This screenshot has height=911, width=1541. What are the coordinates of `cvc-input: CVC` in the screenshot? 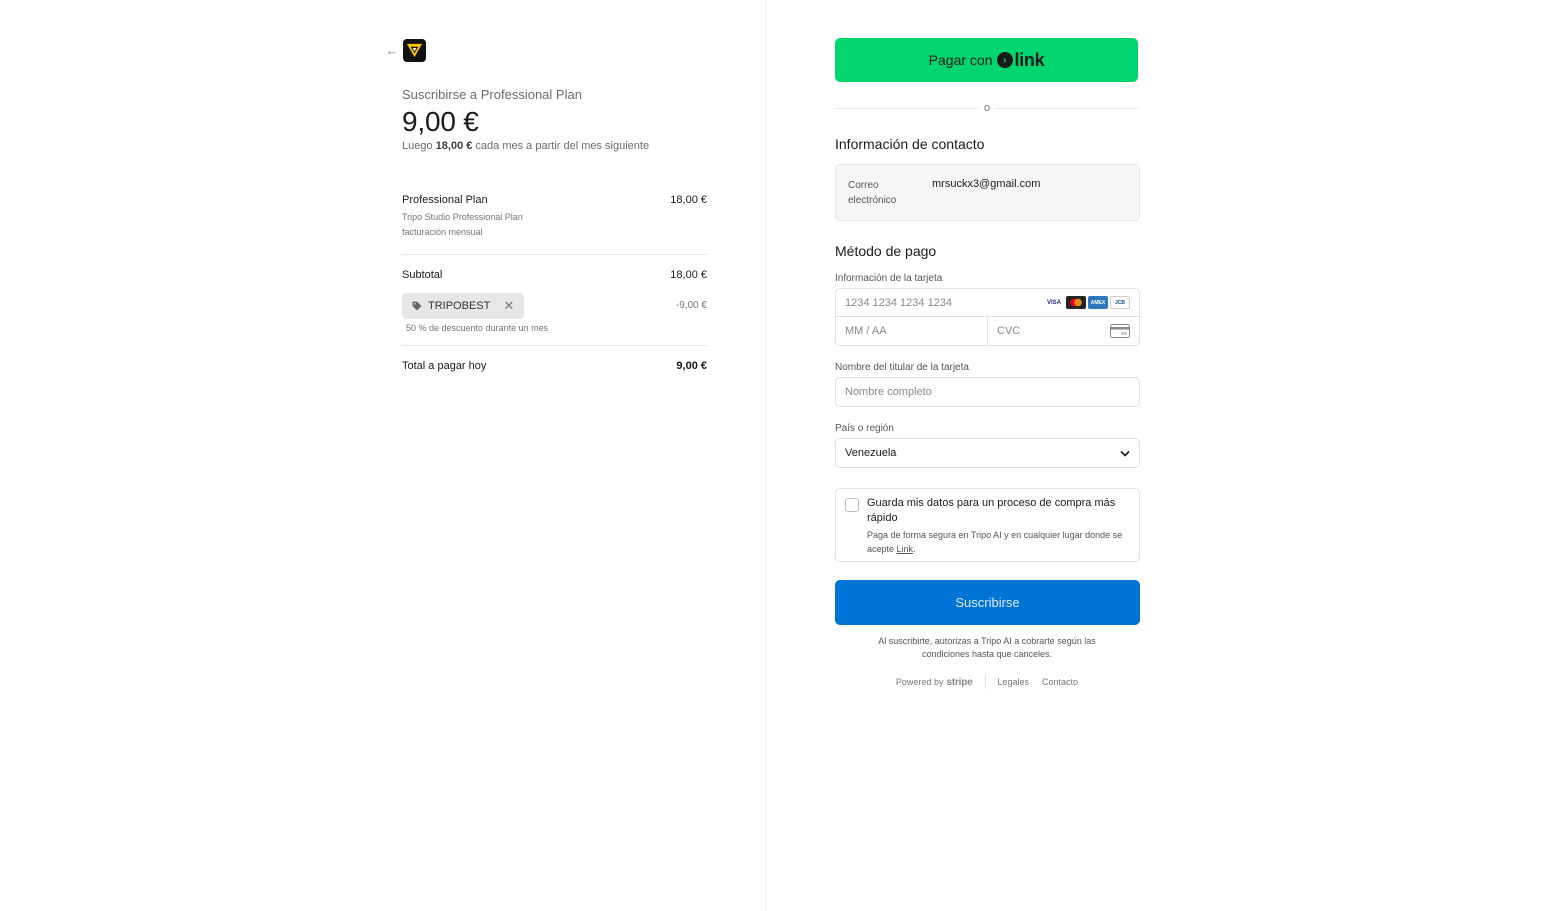 It's located at (1063, 331).